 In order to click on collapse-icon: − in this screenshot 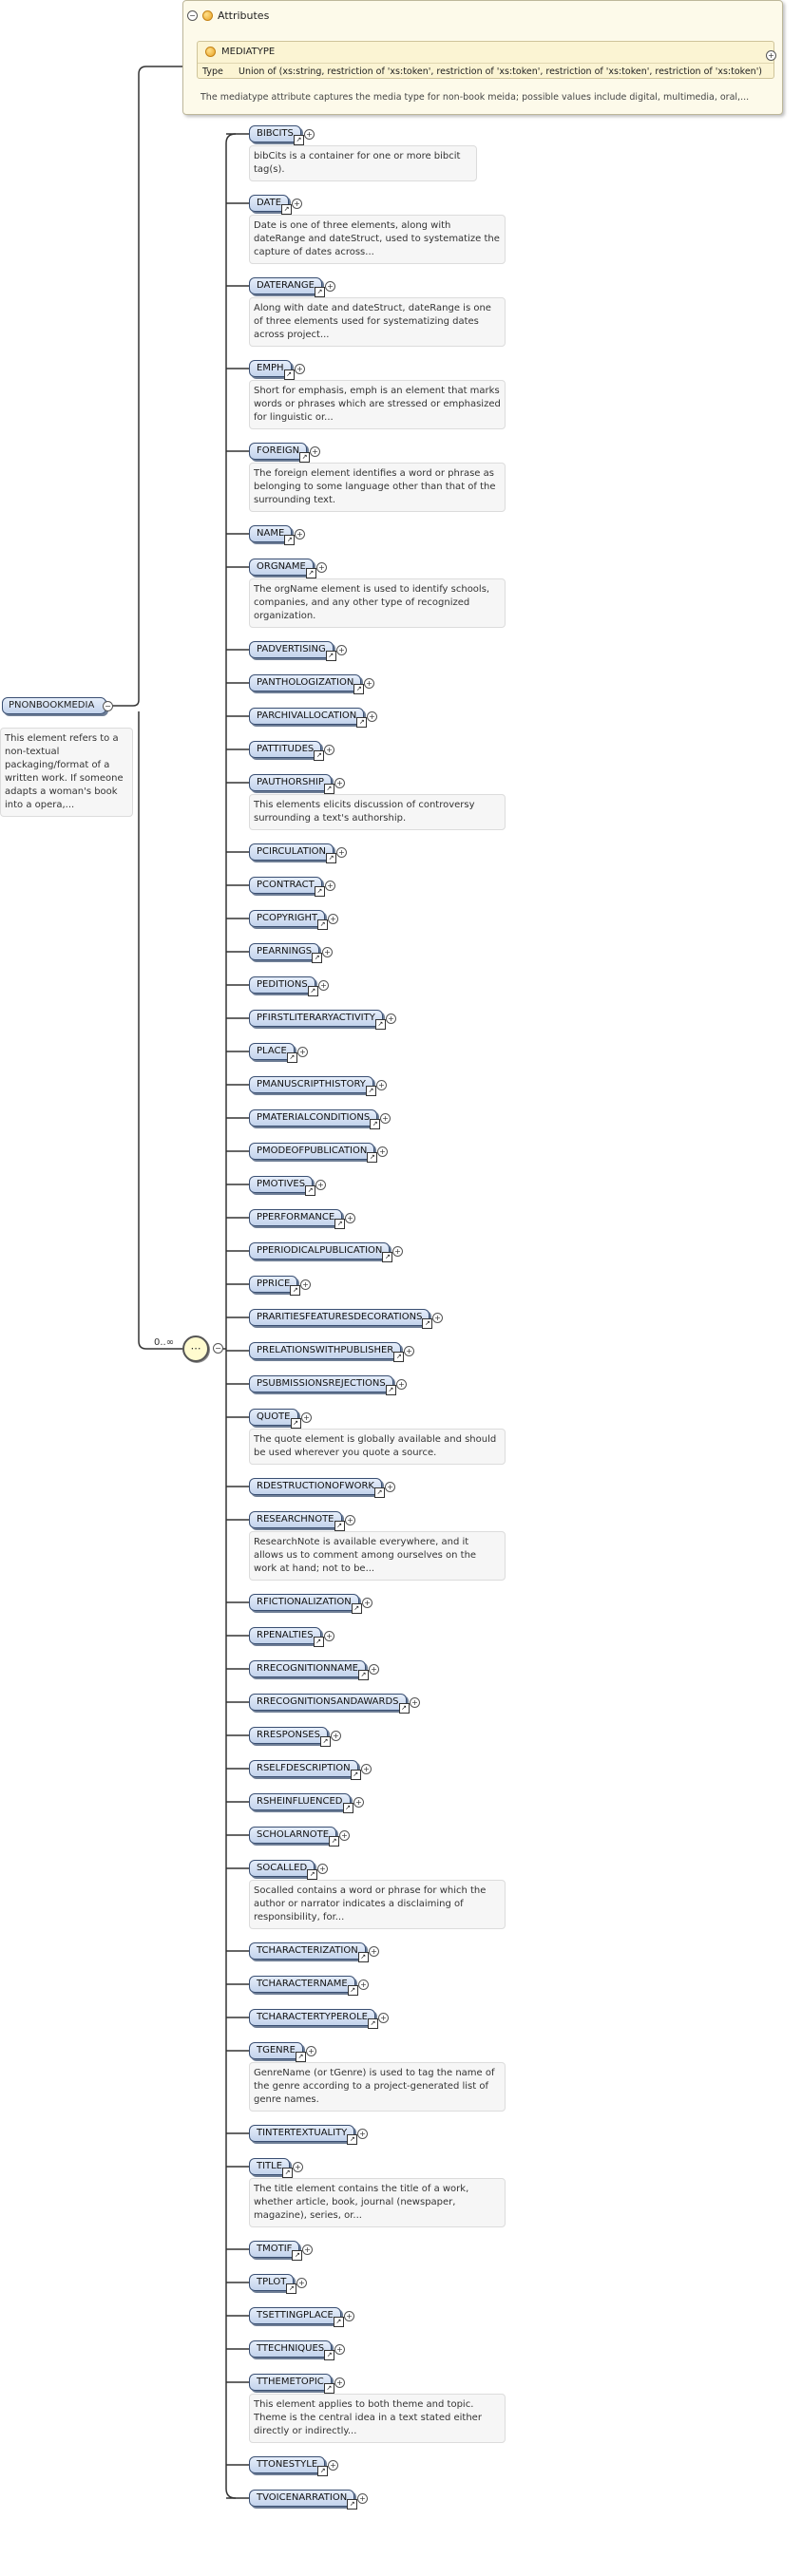, I will do `click(192, 15)`.